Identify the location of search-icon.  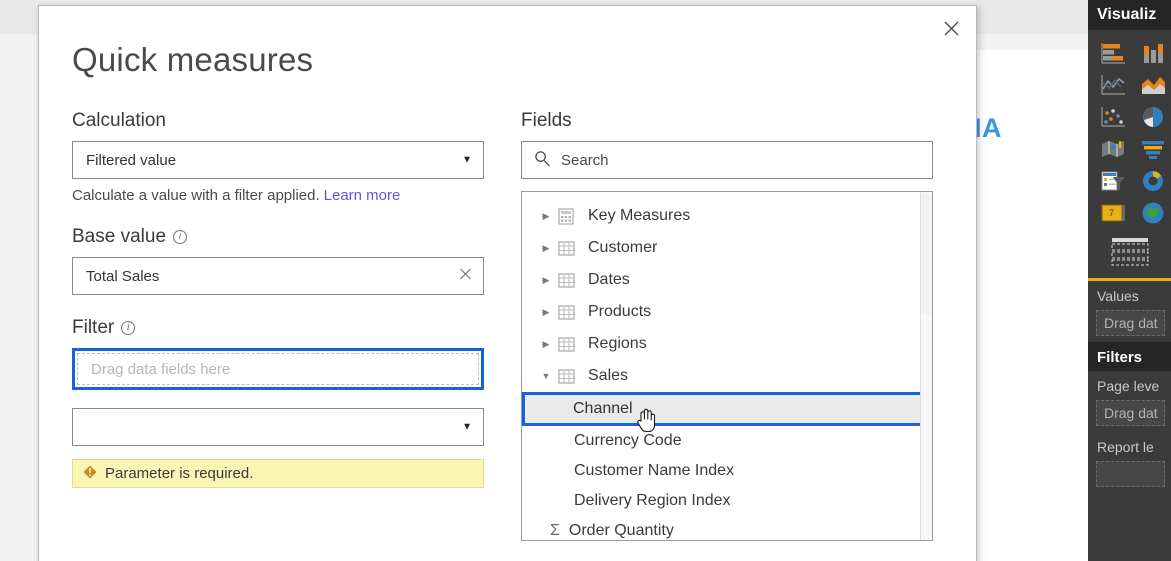
(542, 160).